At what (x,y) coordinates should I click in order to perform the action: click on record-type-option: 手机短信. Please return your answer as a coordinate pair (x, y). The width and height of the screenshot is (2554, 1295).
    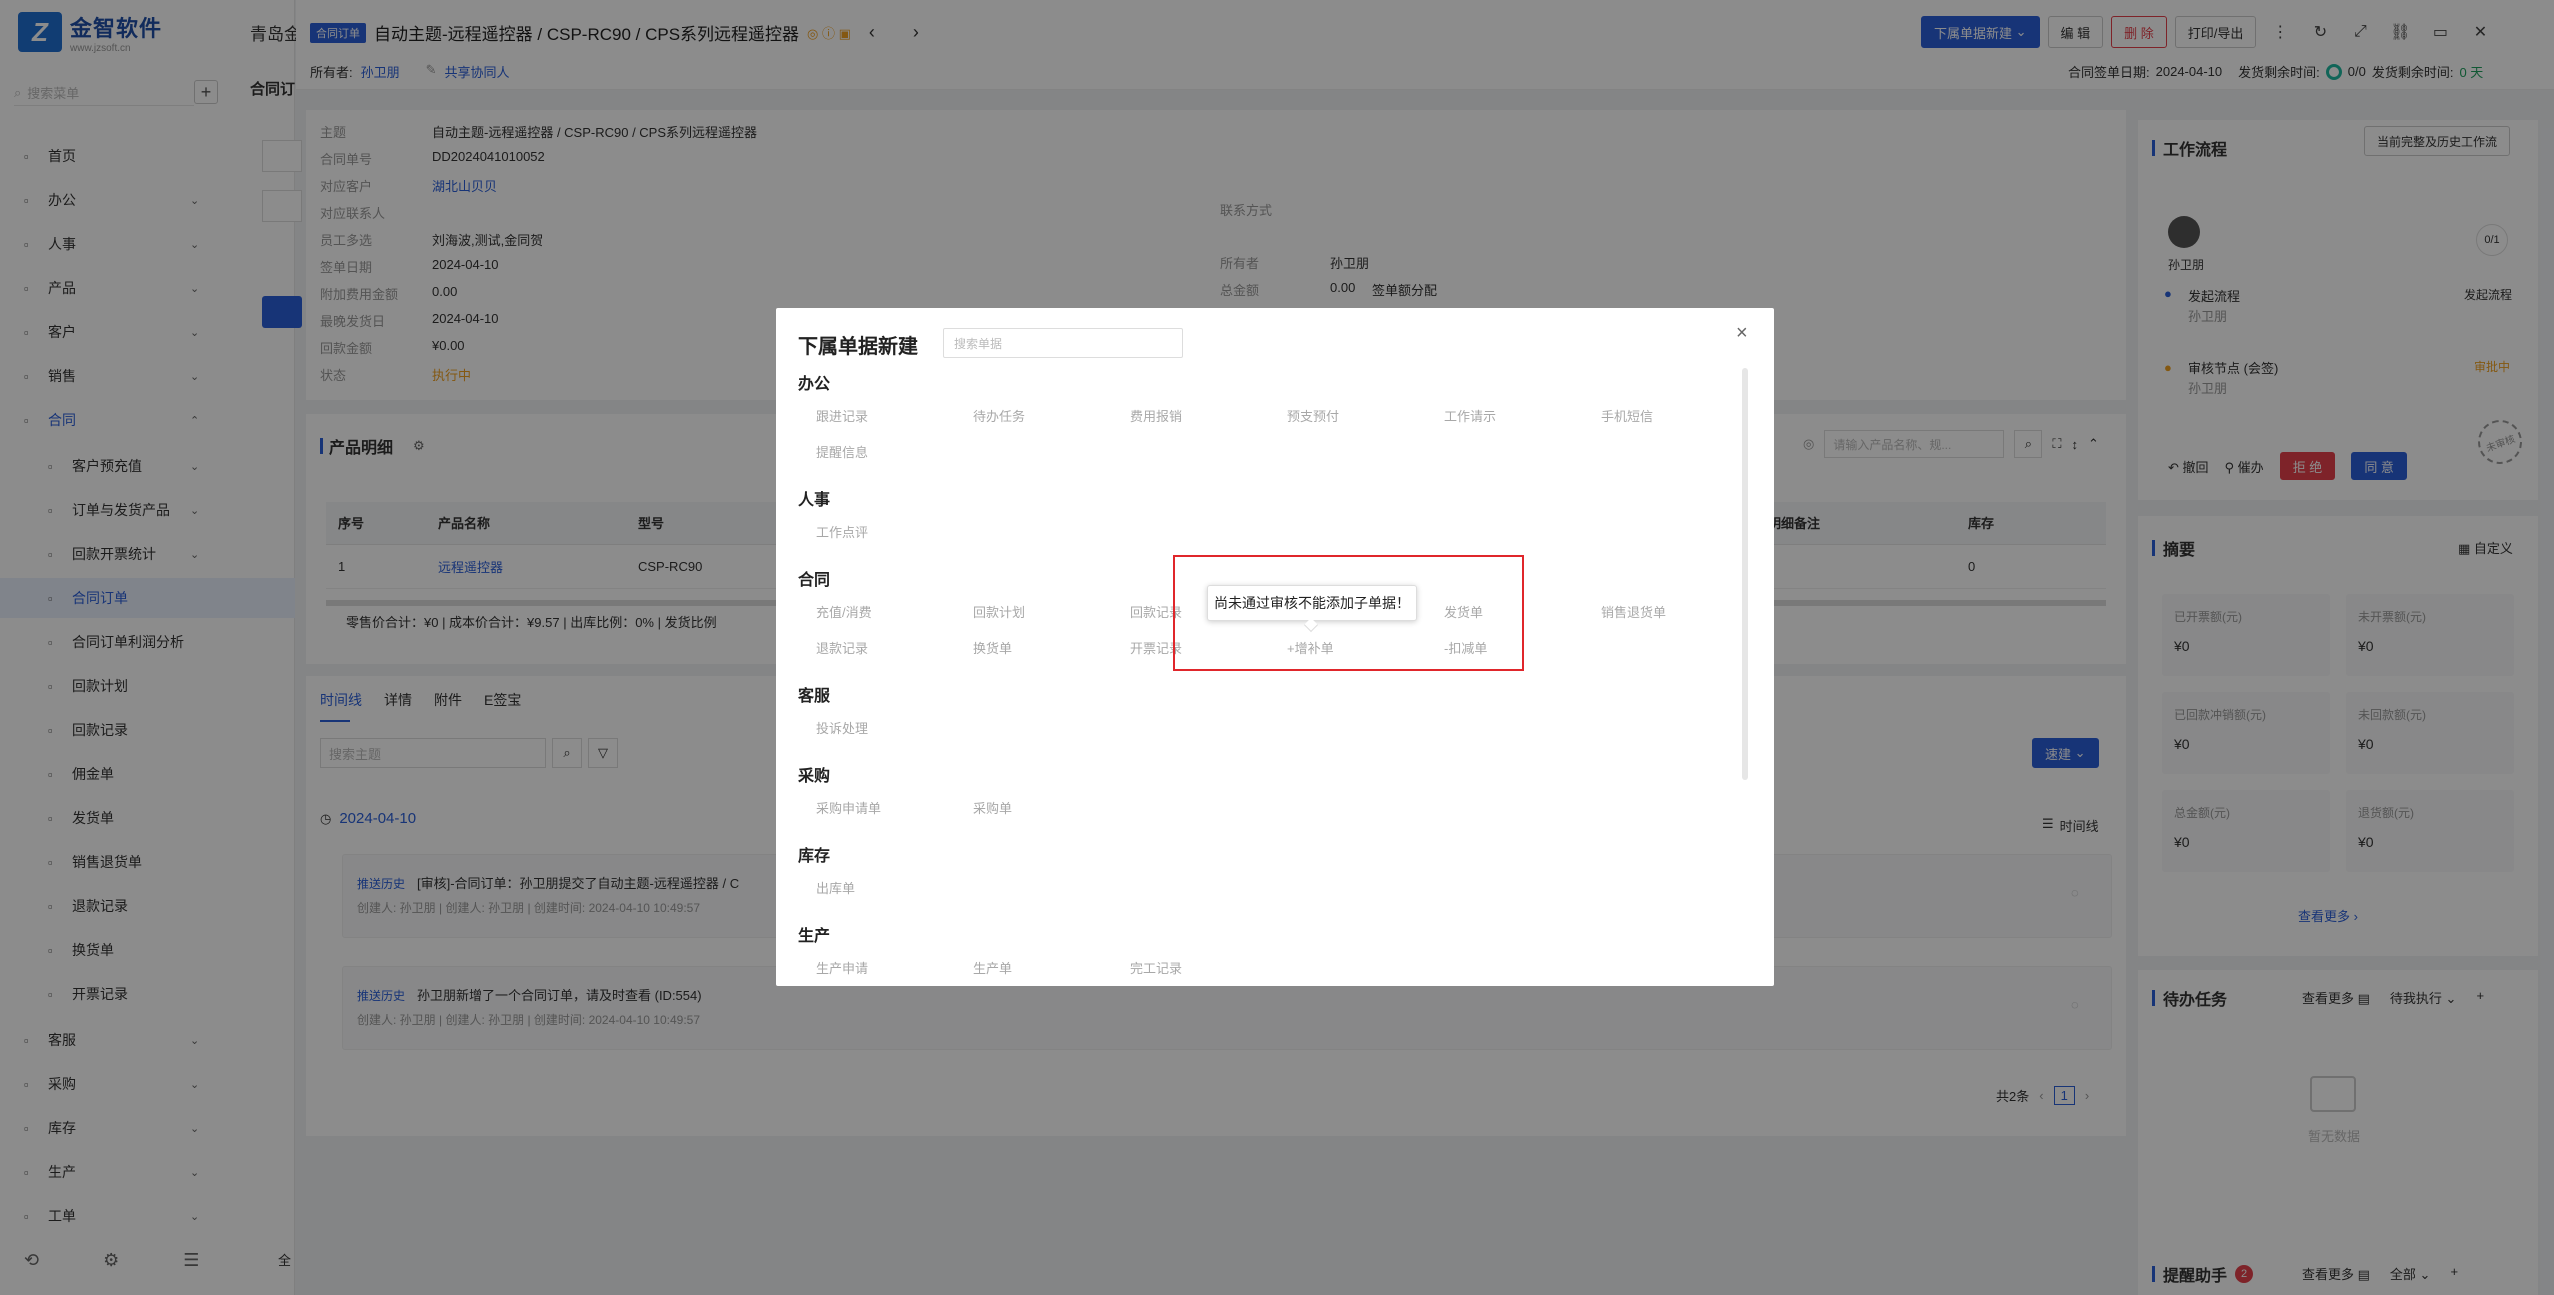
    Looking at the image, I should click on (1627, 415).